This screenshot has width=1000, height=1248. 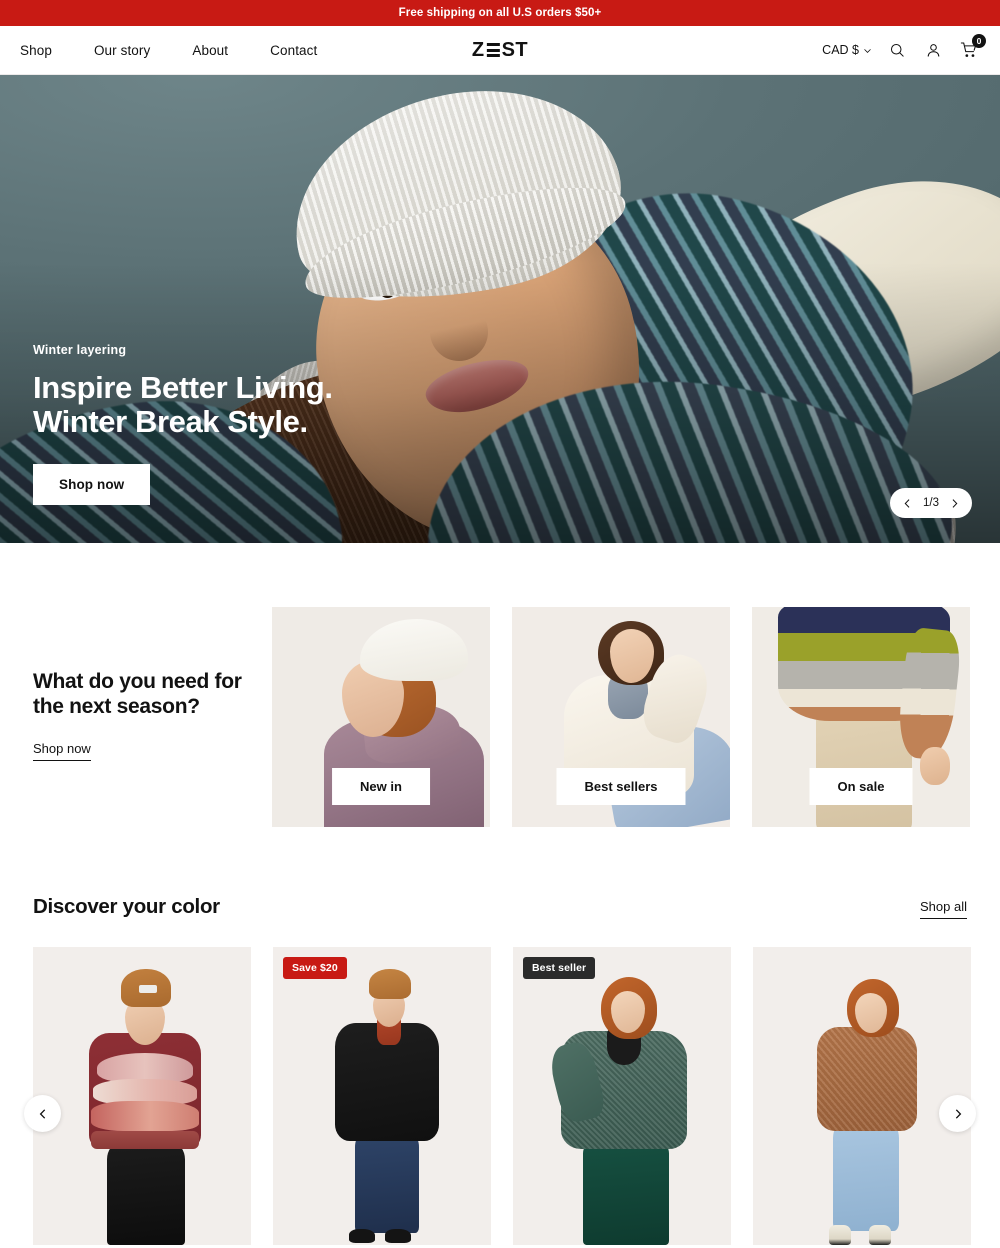 I want to click on nav-item-about: About, so click(x=210, y=50).